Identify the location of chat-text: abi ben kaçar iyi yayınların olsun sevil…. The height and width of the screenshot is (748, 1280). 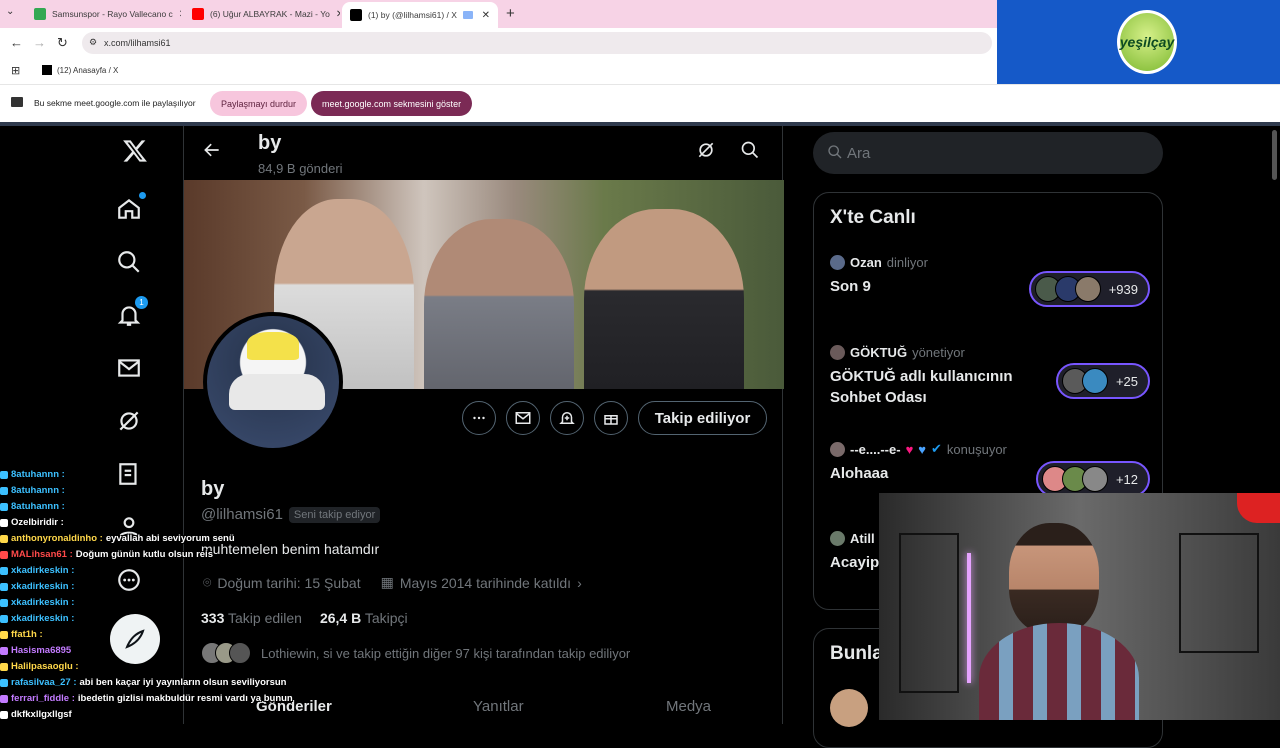
(183, 682).